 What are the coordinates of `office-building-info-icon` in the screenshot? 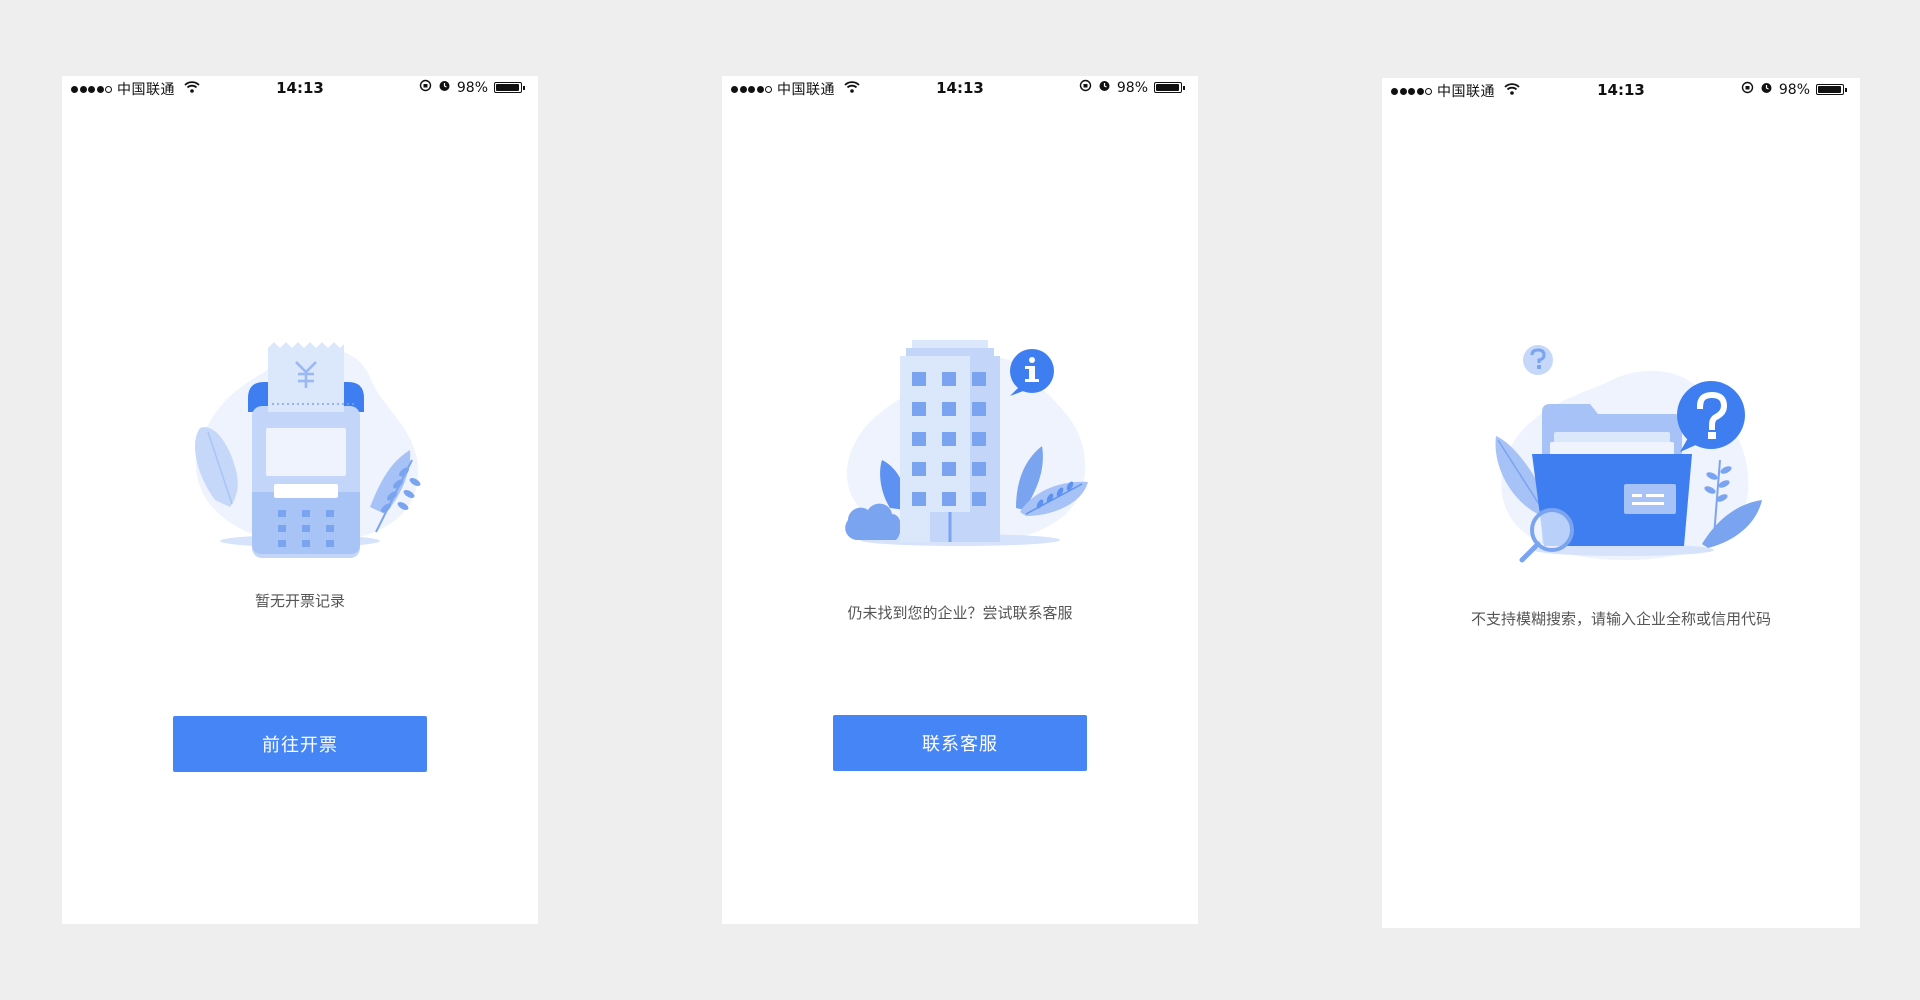 It's located at (960, 427).